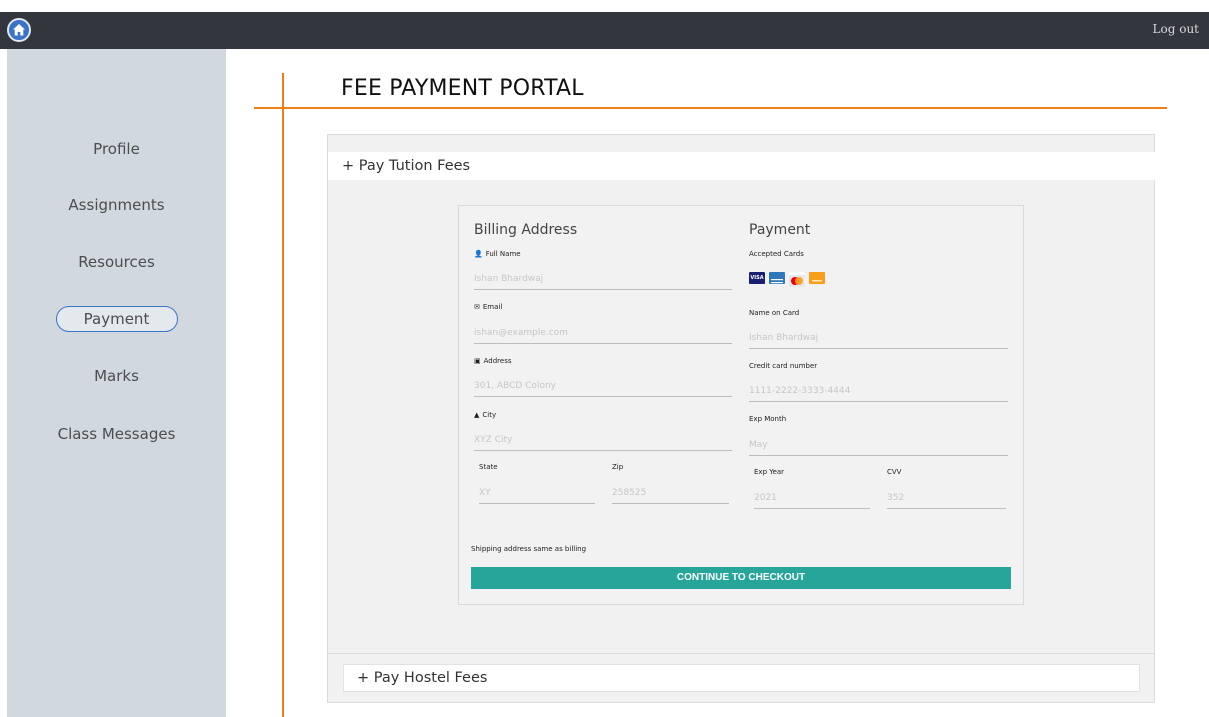  I want to click on full-name-label: 👤 Full Name, so click(497, 254).